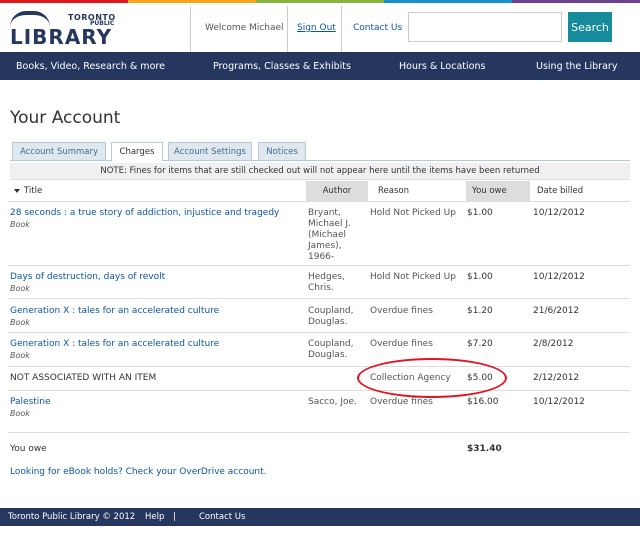 The image size is (640, 552). Describe the element at coordinates (83, 378) in the screenshot. I see `item-title: NOT ASSOCIATED WITH AN ITEM` at that location.